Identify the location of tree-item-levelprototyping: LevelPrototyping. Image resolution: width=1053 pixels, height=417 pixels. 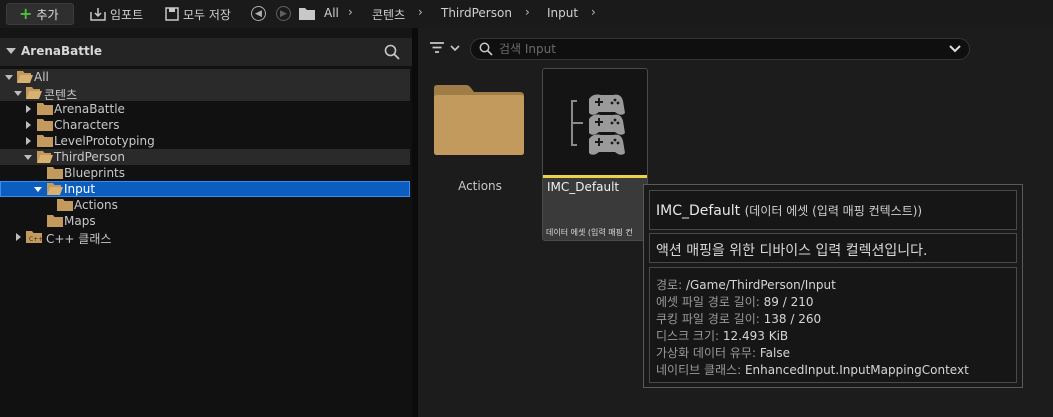
(205, 141).